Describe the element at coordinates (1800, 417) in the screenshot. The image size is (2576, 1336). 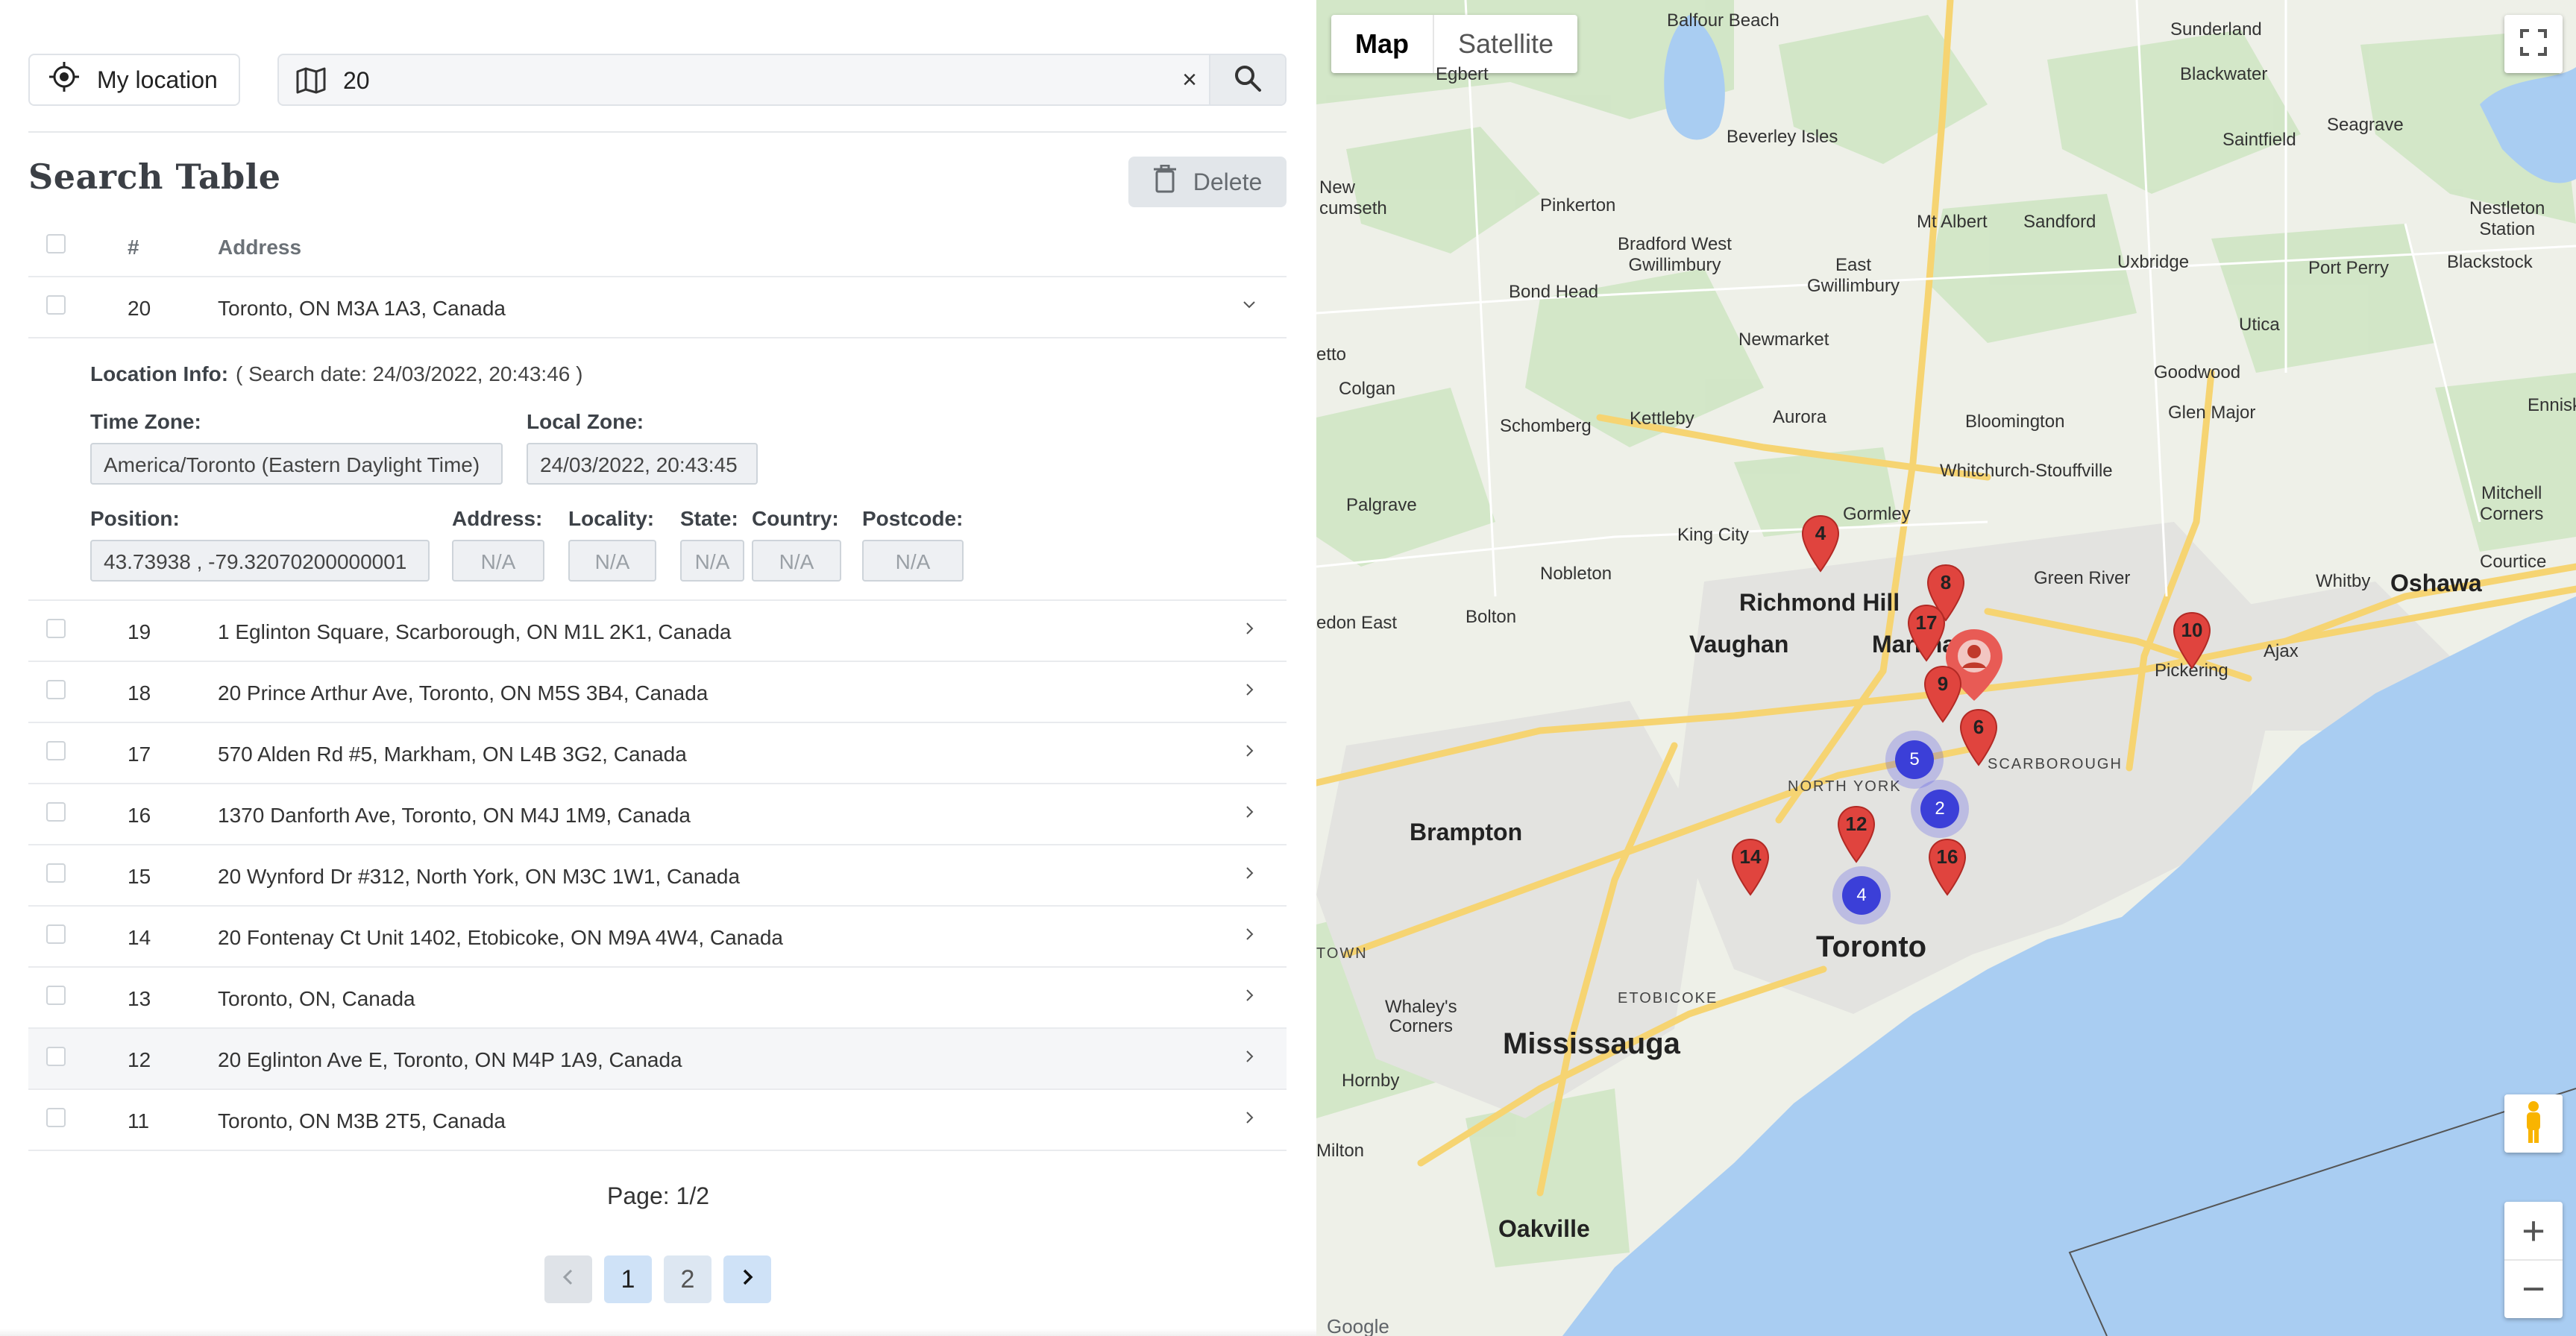
I see `place-label: Aurora` at that location.